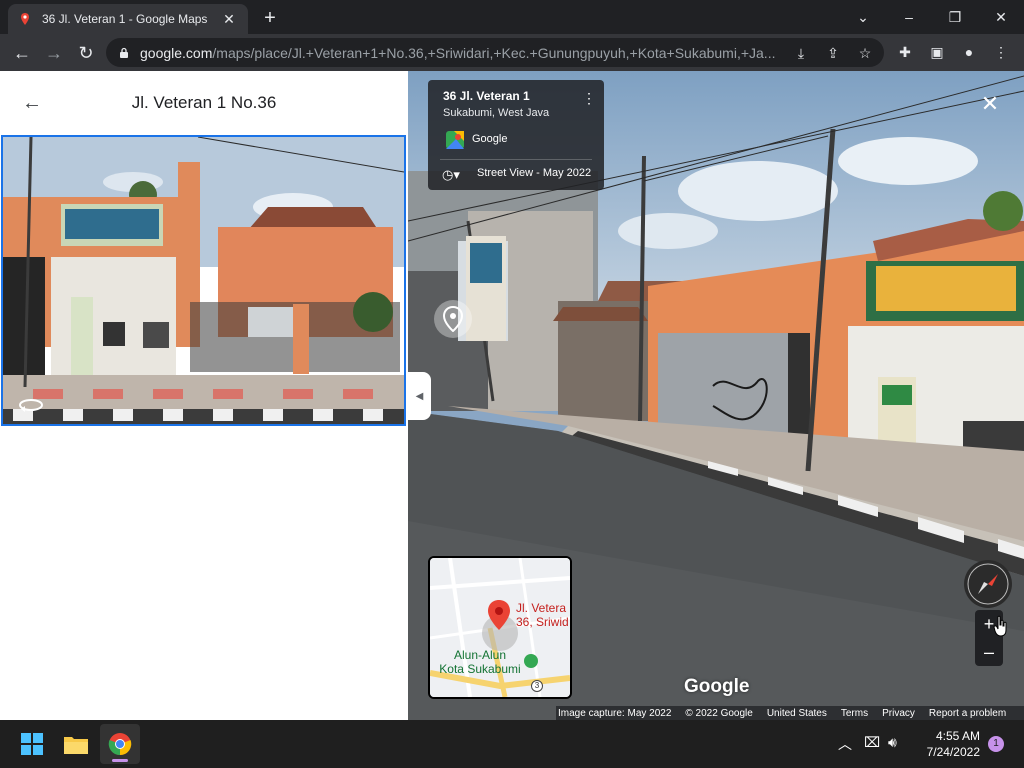 The width and height of the screenshot is (1024, 768). I want to click on minimap-place-label-2: 36, Sriwid, so click(542, 622).